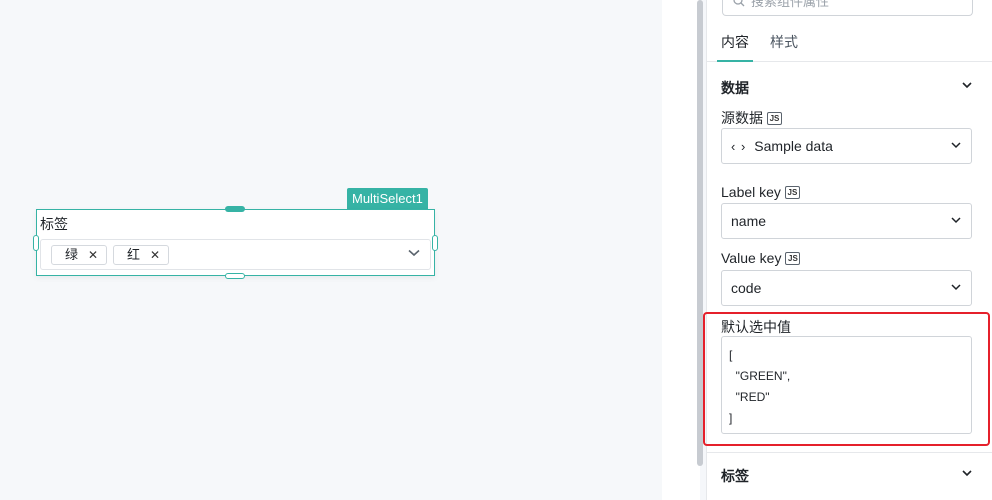 Image resolution: width=992 pixels, height=500 pixels. I want to click on multiselect-widget: 标签 绿 ✕ 红 ✕, so click(235, 242).